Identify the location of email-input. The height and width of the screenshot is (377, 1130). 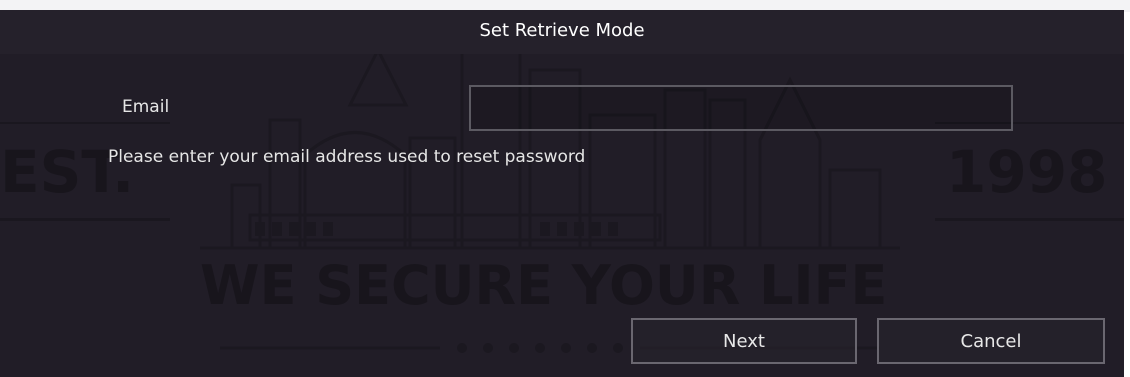
(741, 108).